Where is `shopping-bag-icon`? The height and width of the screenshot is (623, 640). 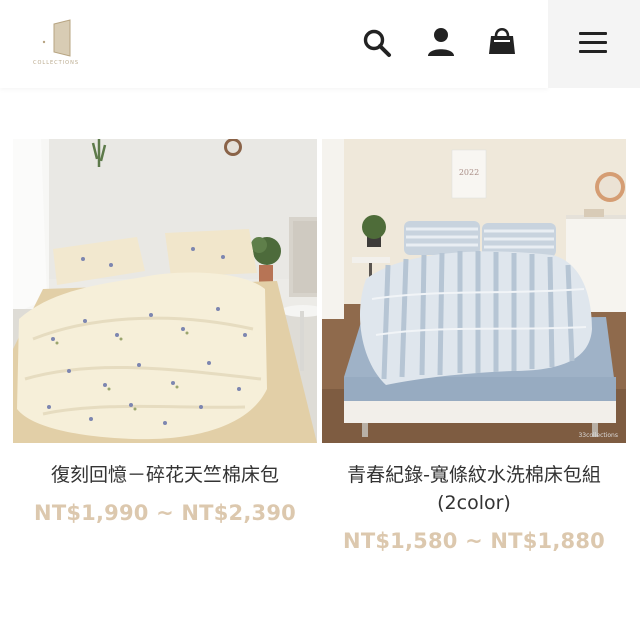
shopping-bag-icon is located at coordinates (502, 40).